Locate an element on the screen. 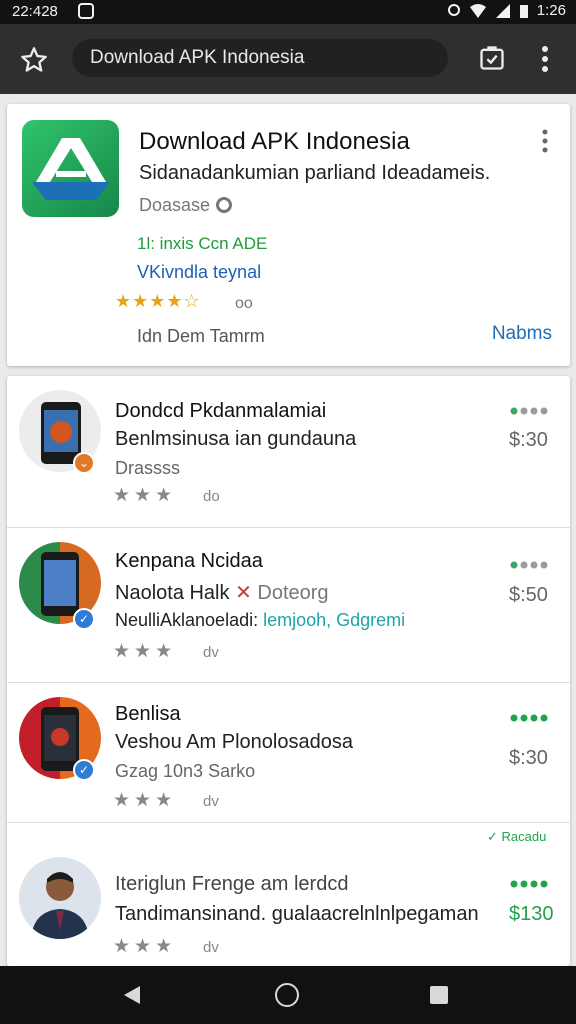  wifi-icon is located at coordinates (477, 10).